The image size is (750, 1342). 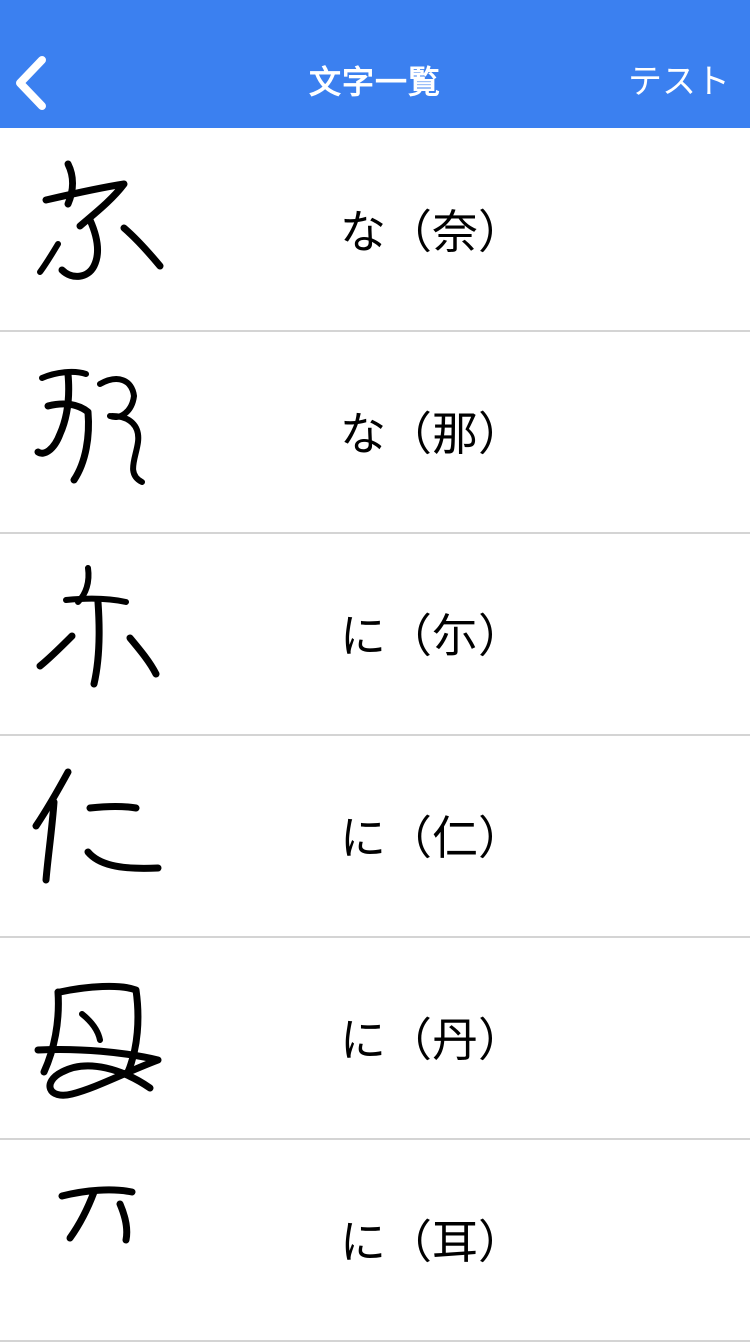 What do you see at coordinates (432, 232) in the screenshot?
I see `row-label: な（奈）` at bounding box center [432, 232].